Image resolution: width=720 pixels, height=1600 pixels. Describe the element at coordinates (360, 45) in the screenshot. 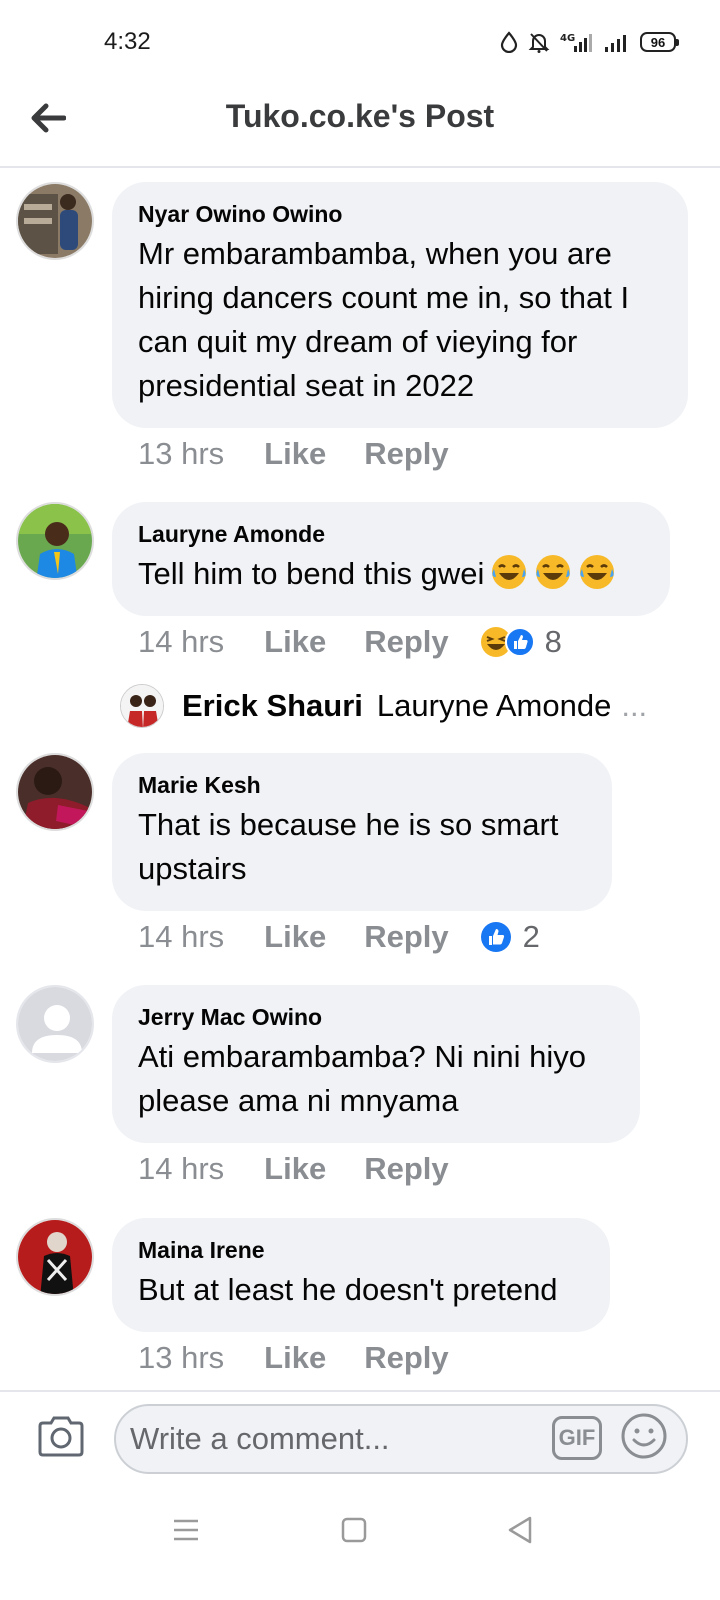

I see `status-bar: 4:32 4G 96` at that location.